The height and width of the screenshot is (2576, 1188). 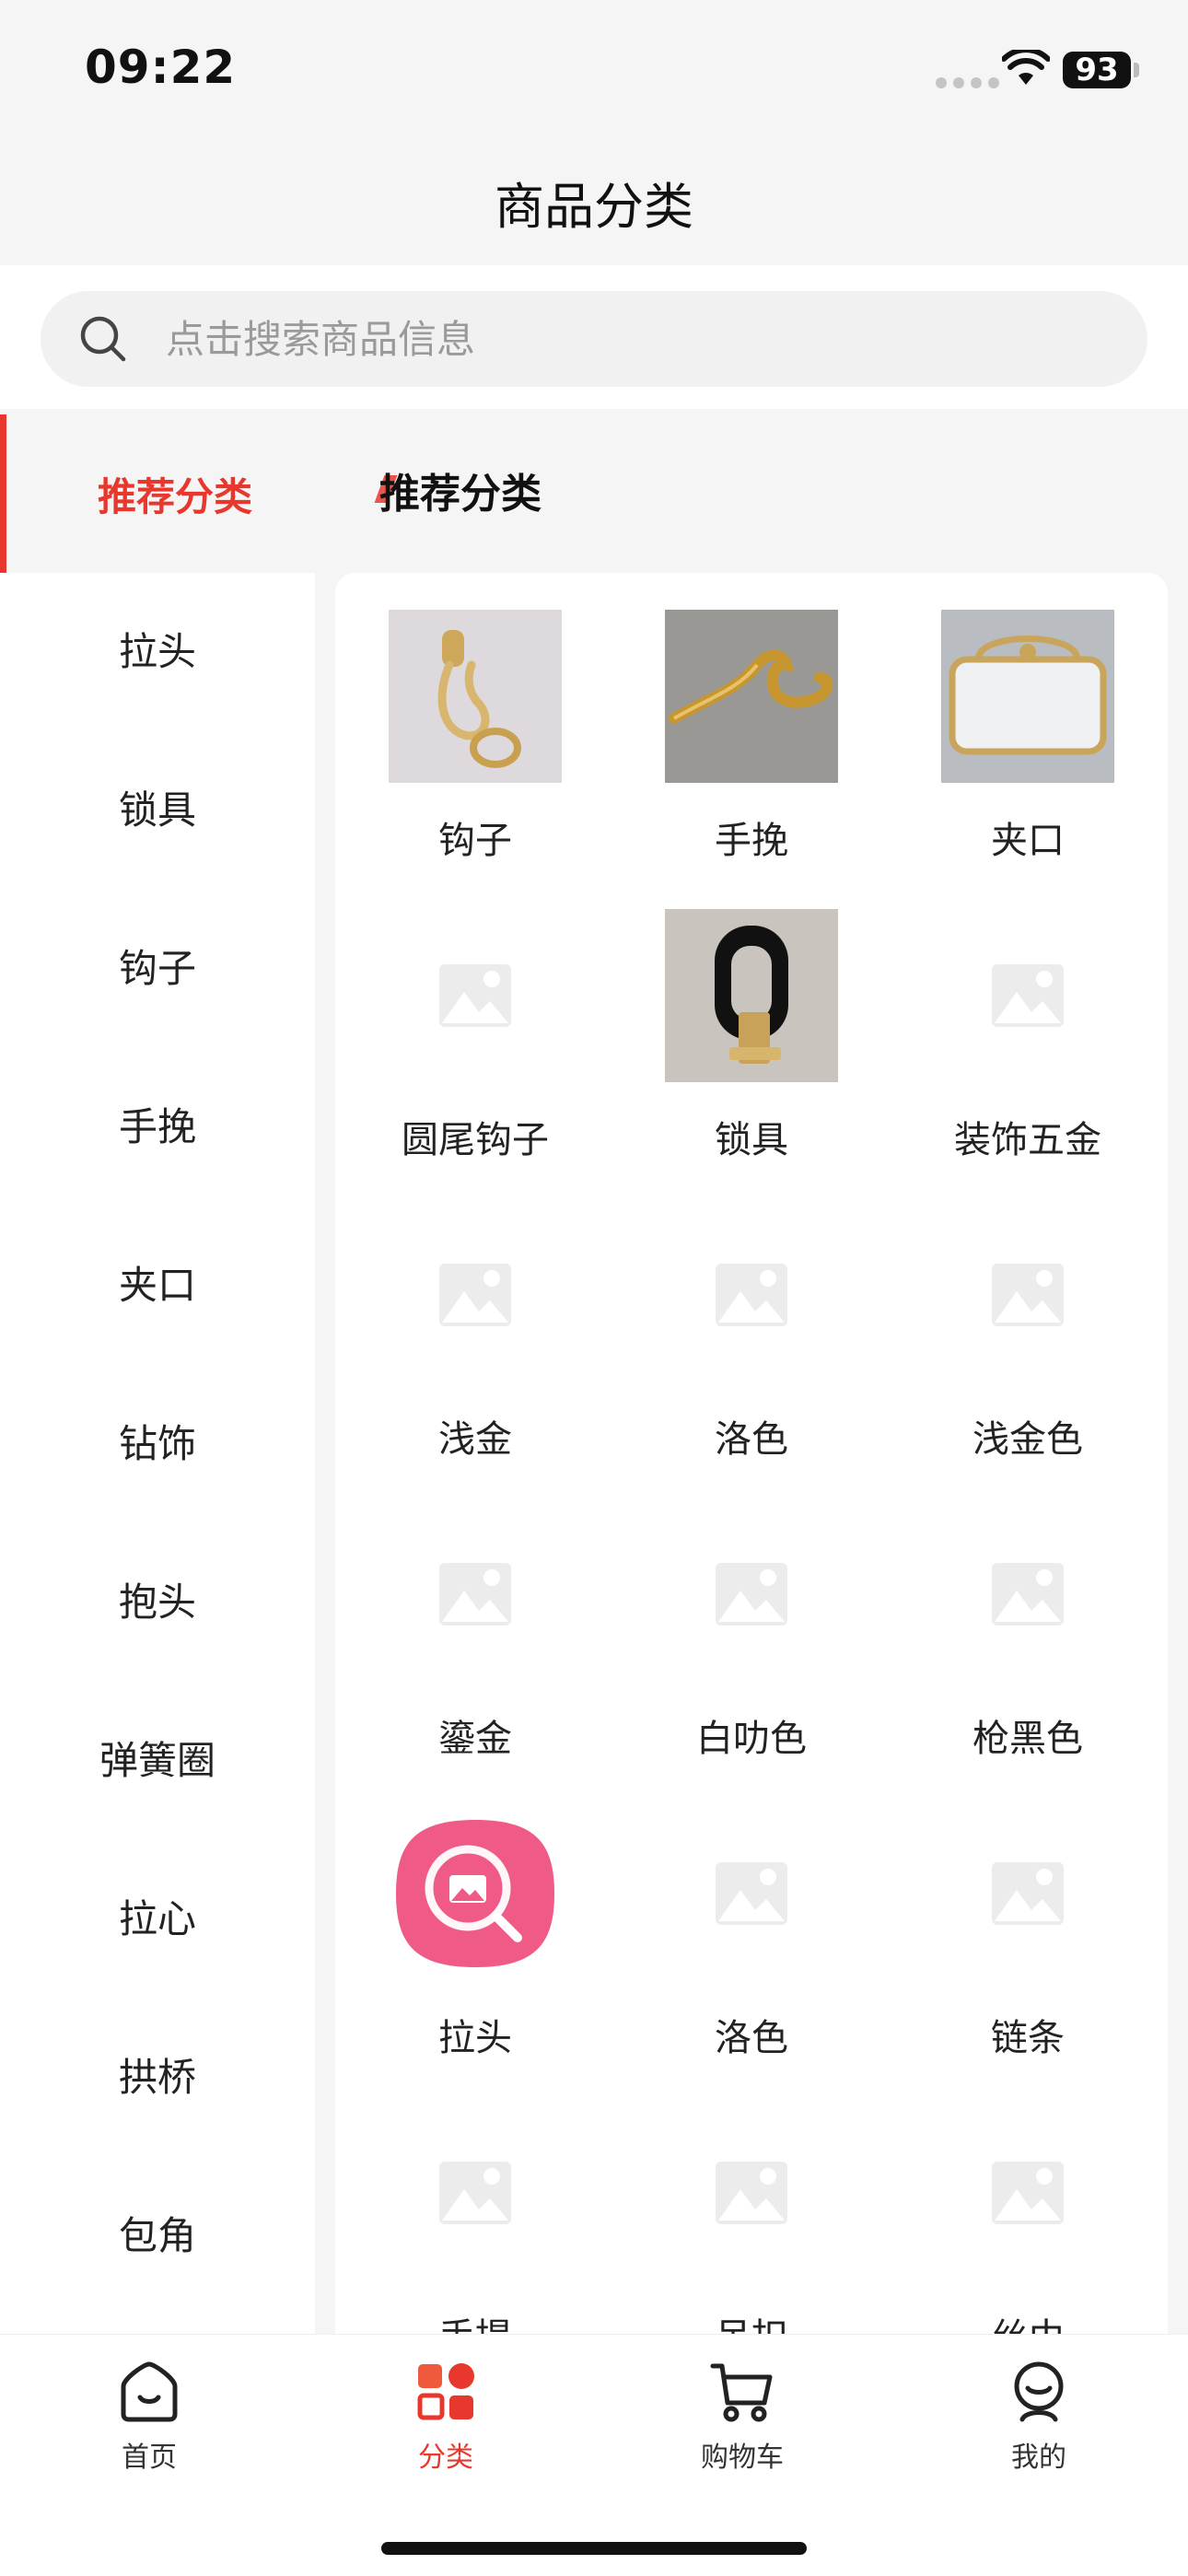 I want to click on sidebar-item: 拉心, so click(x=157, y=1920).